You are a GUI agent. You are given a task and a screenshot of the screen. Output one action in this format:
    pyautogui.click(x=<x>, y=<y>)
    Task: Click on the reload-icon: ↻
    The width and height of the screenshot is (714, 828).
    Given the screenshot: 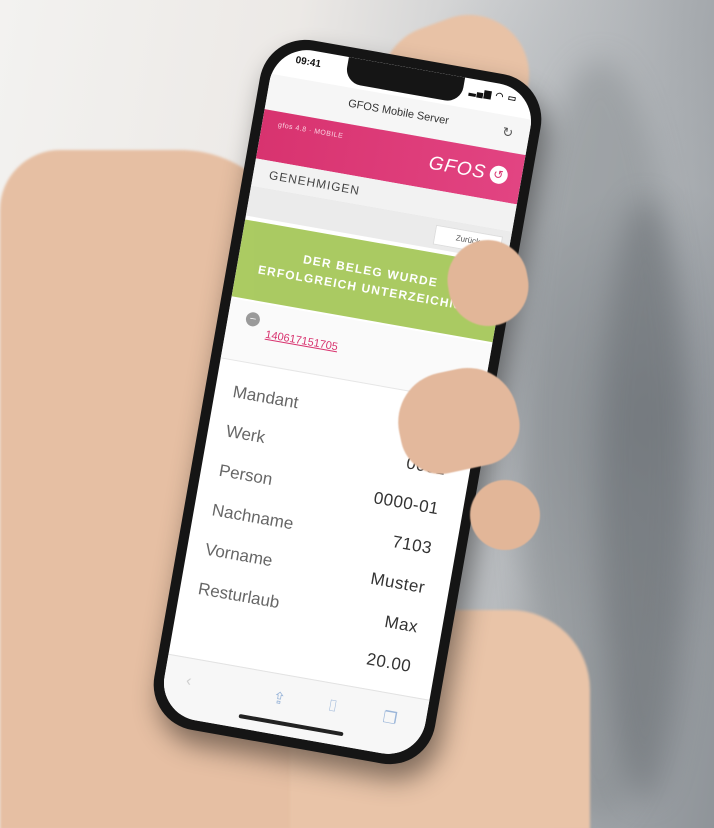 What is the action you would take?
    pyautogui.click(x=507, y=133)
    